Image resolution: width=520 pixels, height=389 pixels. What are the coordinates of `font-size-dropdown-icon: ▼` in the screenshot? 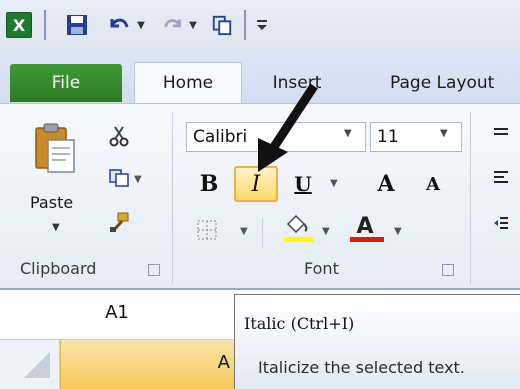 It's located at (444, 133).